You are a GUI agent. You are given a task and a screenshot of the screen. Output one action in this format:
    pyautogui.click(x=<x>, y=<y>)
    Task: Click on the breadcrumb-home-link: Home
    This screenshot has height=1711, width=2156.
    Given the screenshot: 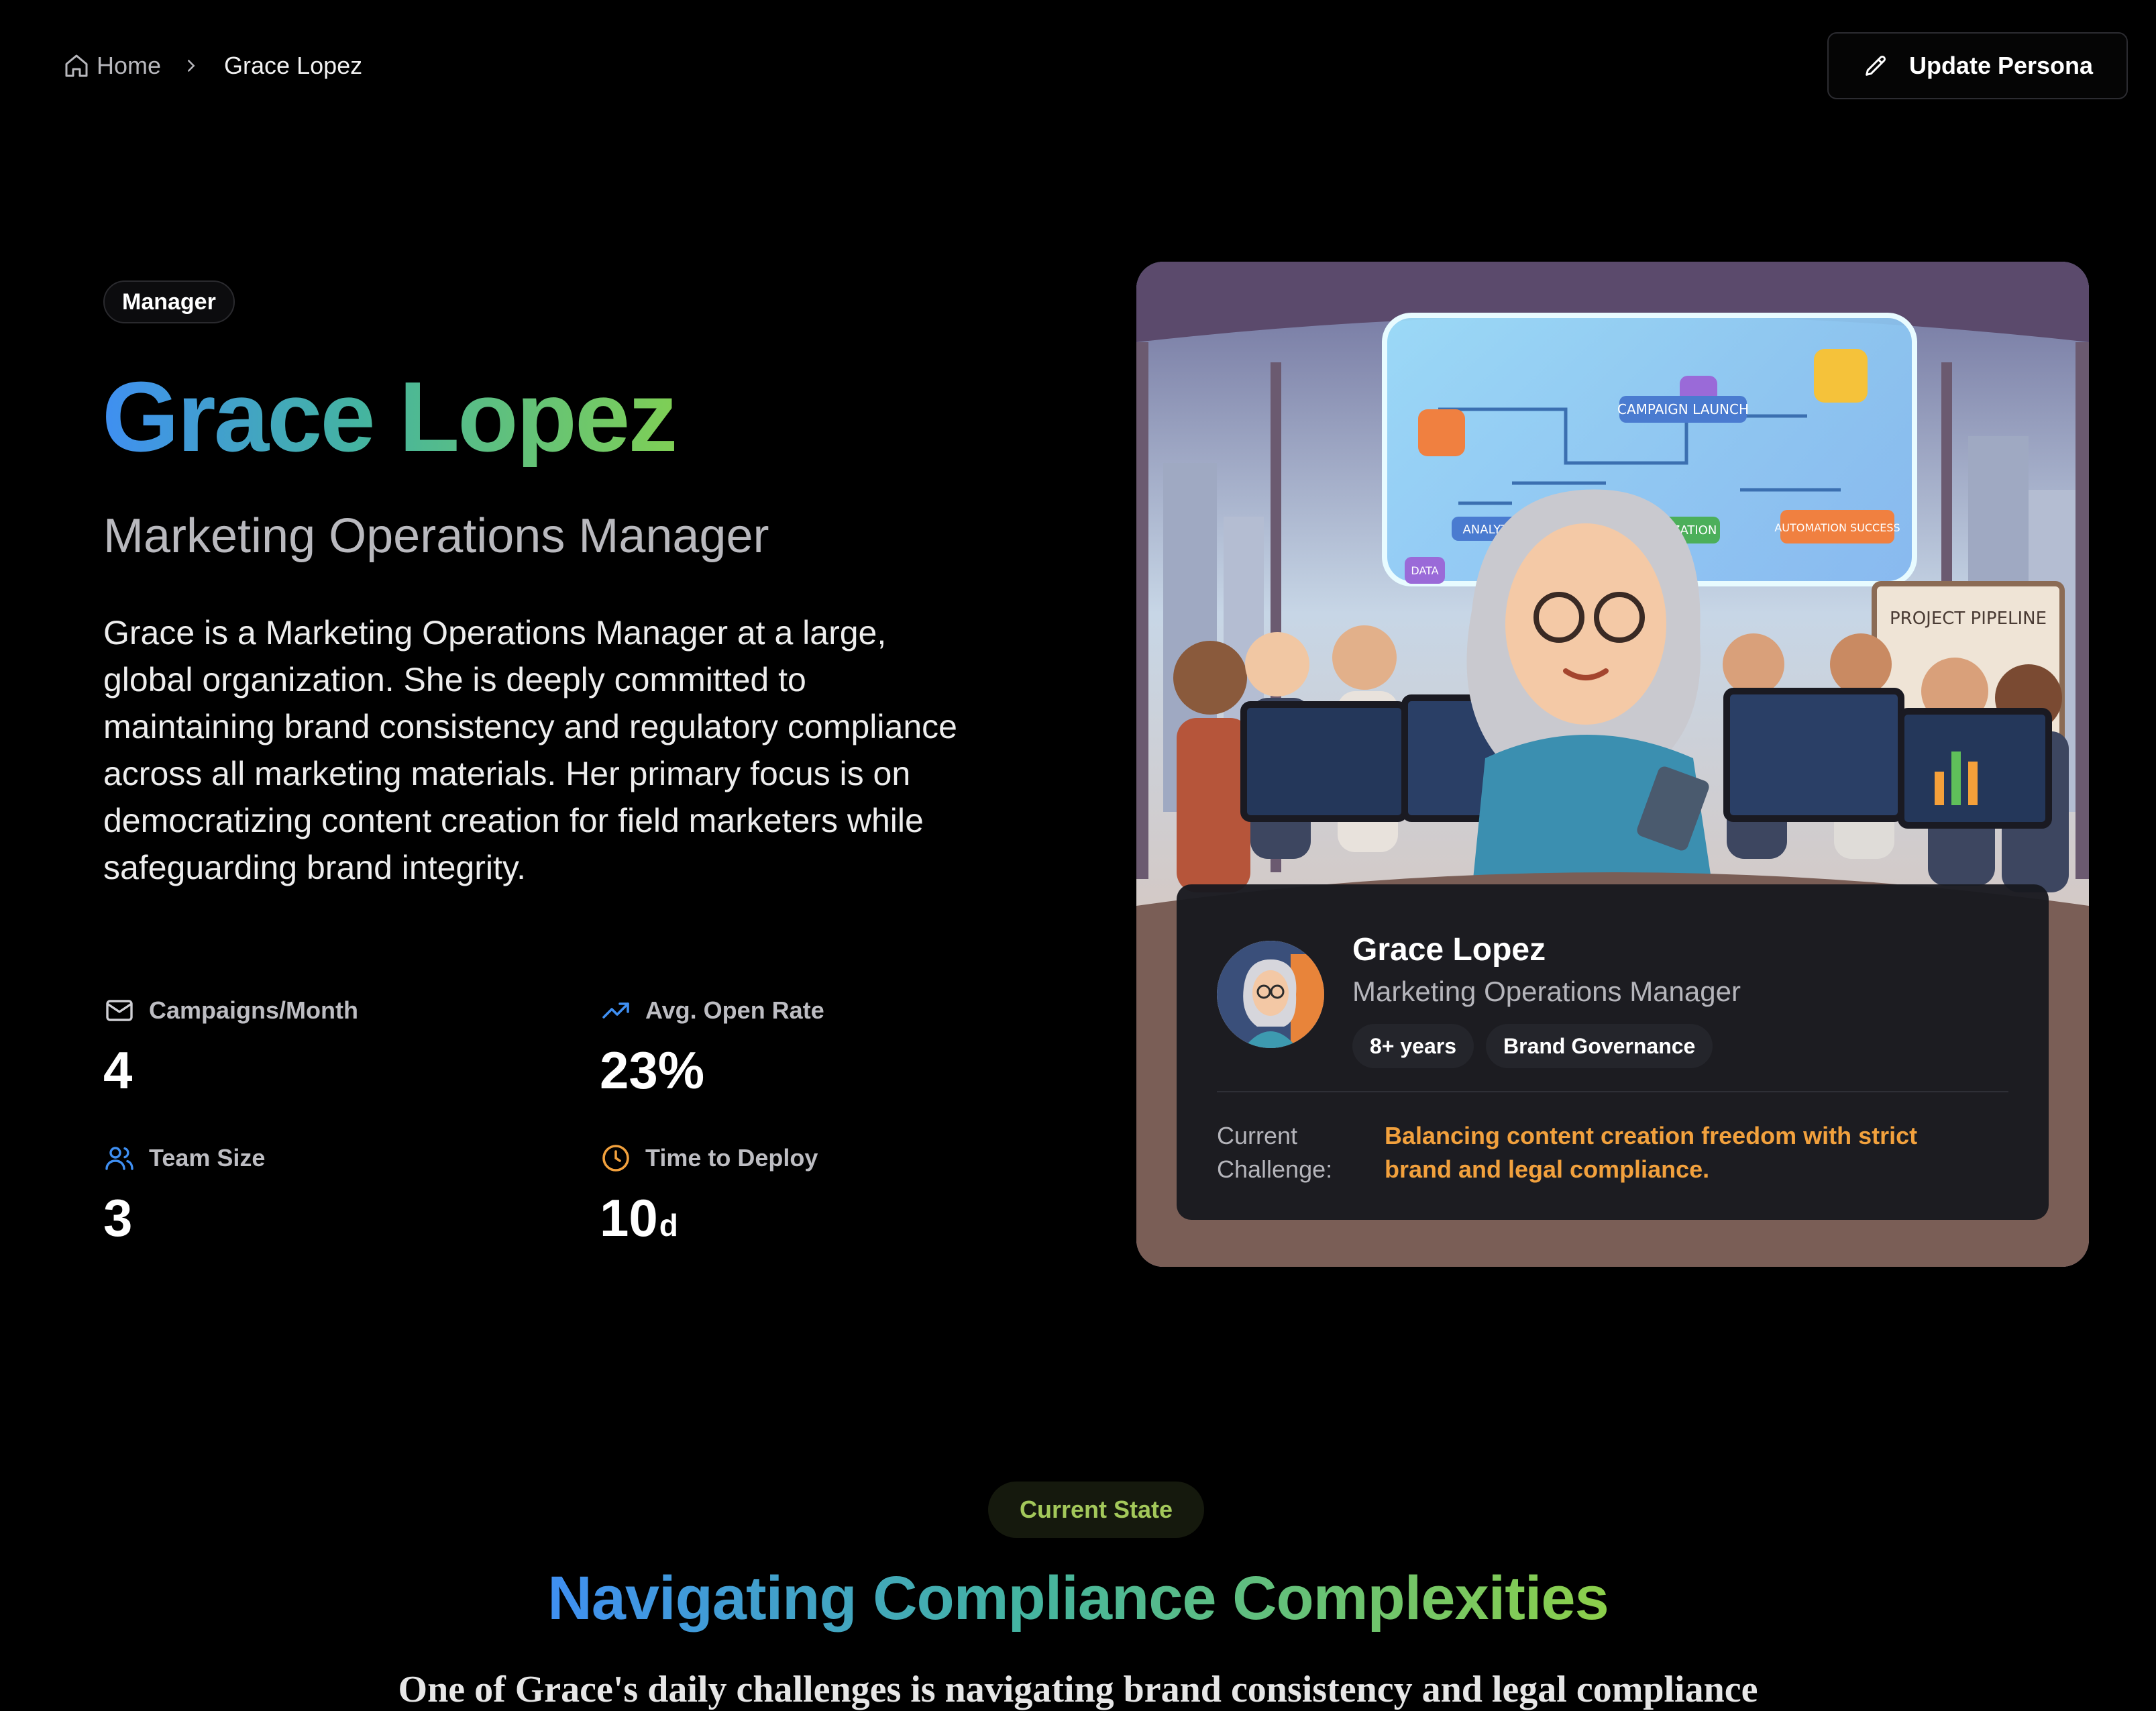 What is the action you would take?
    pyautogui.click(x=112, y=66)
    